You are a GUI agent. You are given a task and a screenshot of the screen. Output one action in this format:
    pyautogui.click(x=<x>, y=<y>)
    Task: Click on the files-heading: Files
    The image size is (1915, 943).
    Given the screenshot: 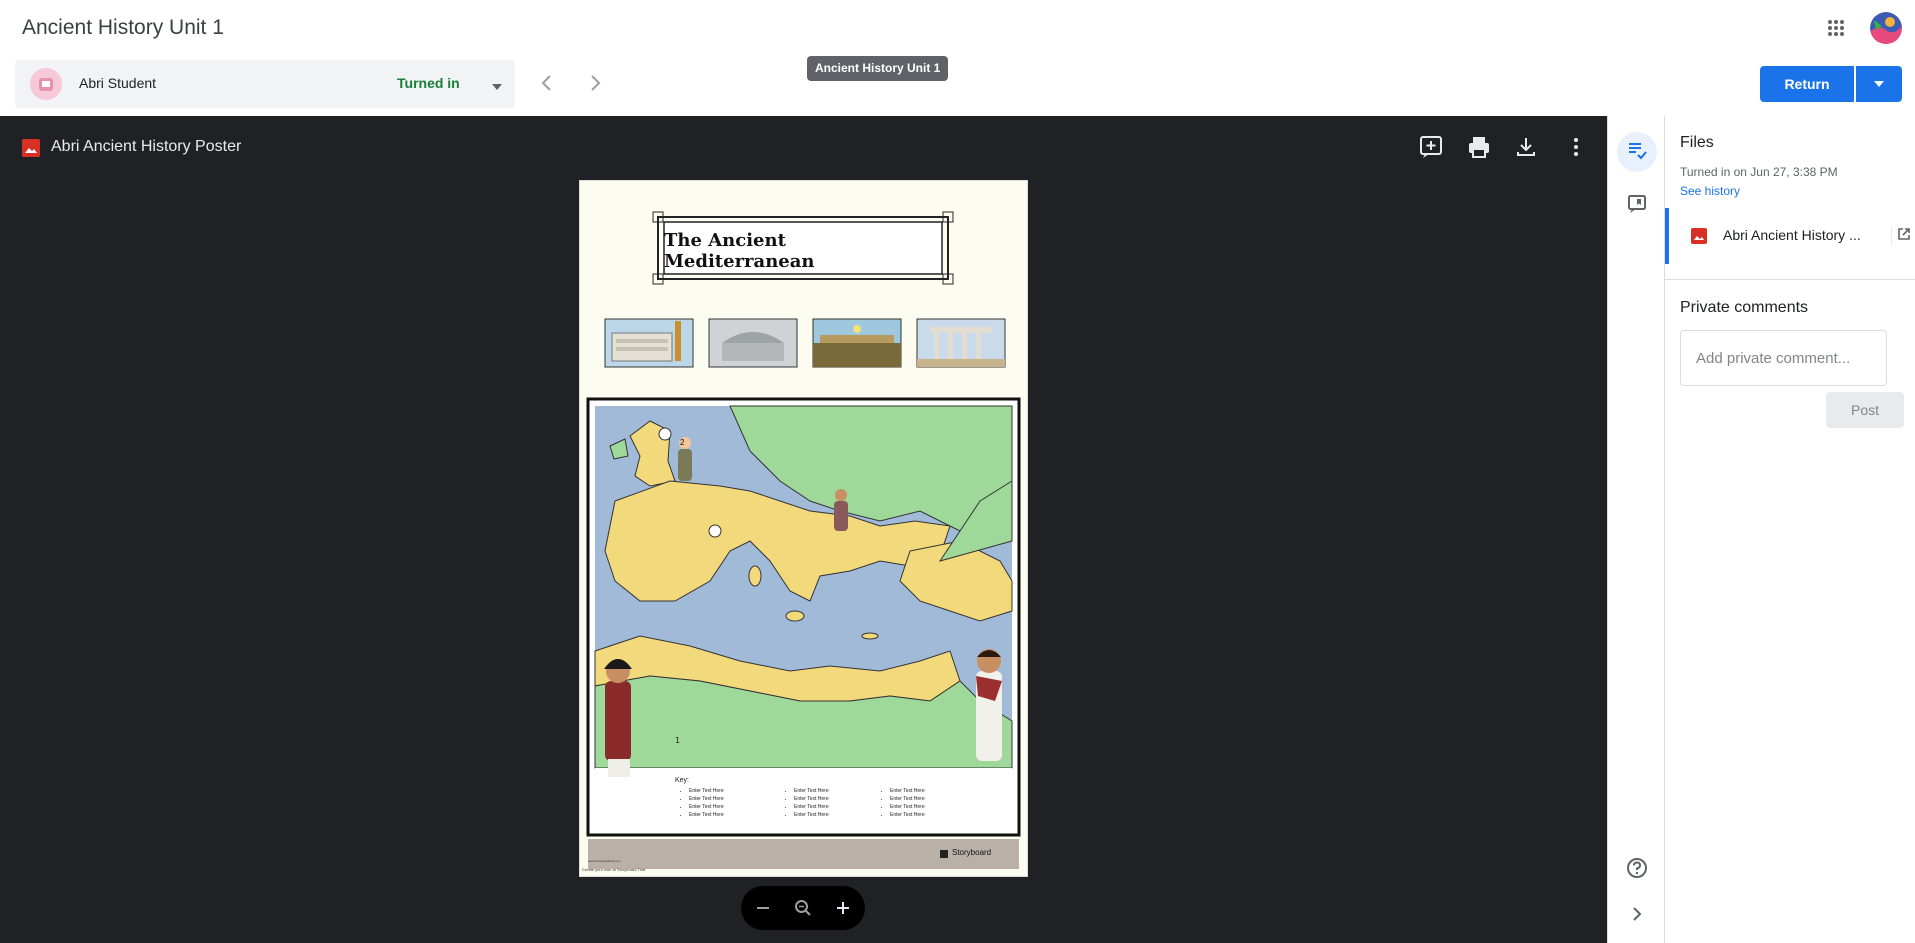 What is the action you would take?
    pyautogui.click(x=1697, y=142)
    